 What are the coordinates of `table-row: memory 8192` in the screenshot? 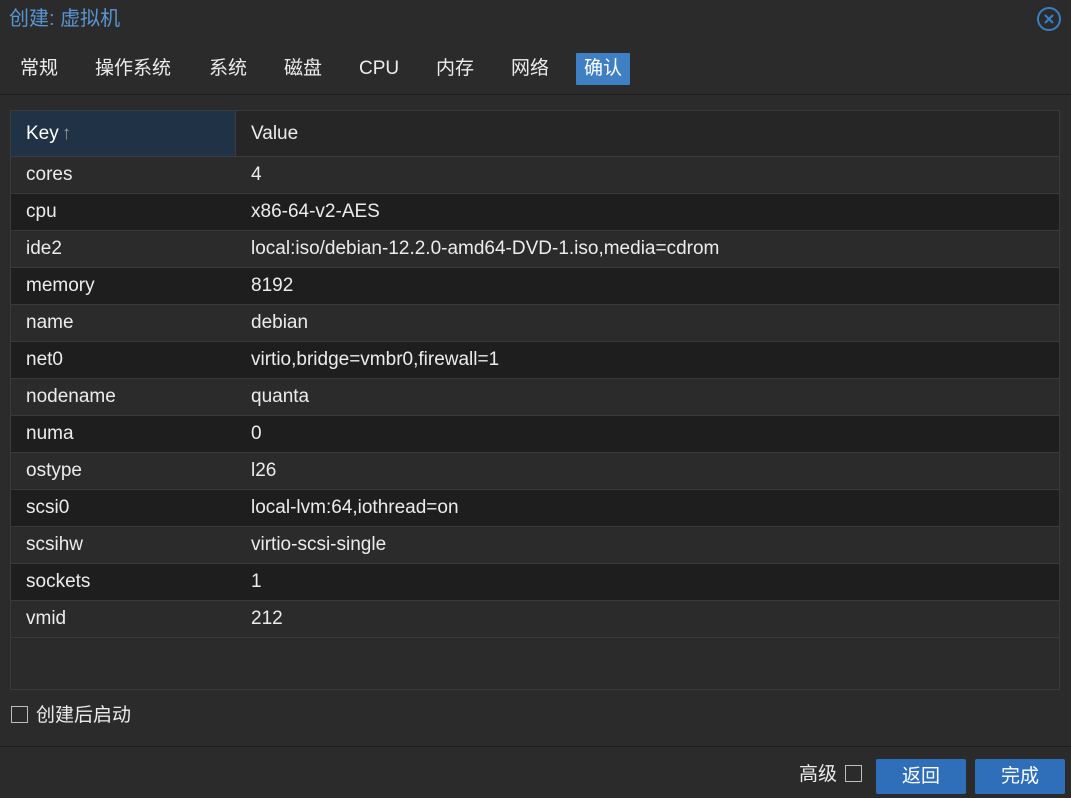 It's located at (535, 286).